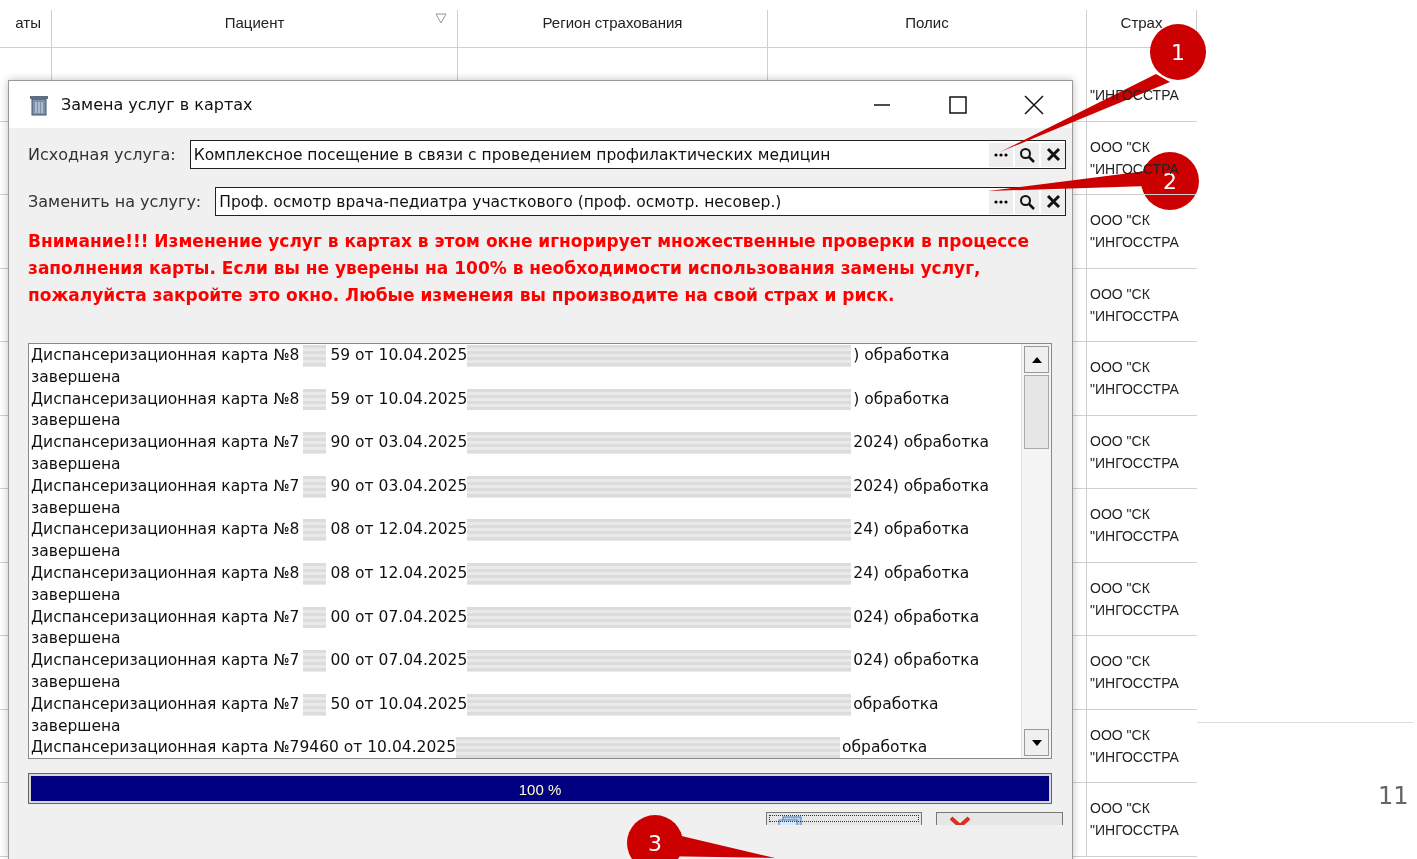  I want to click on cross-icon, so click(960, 820).